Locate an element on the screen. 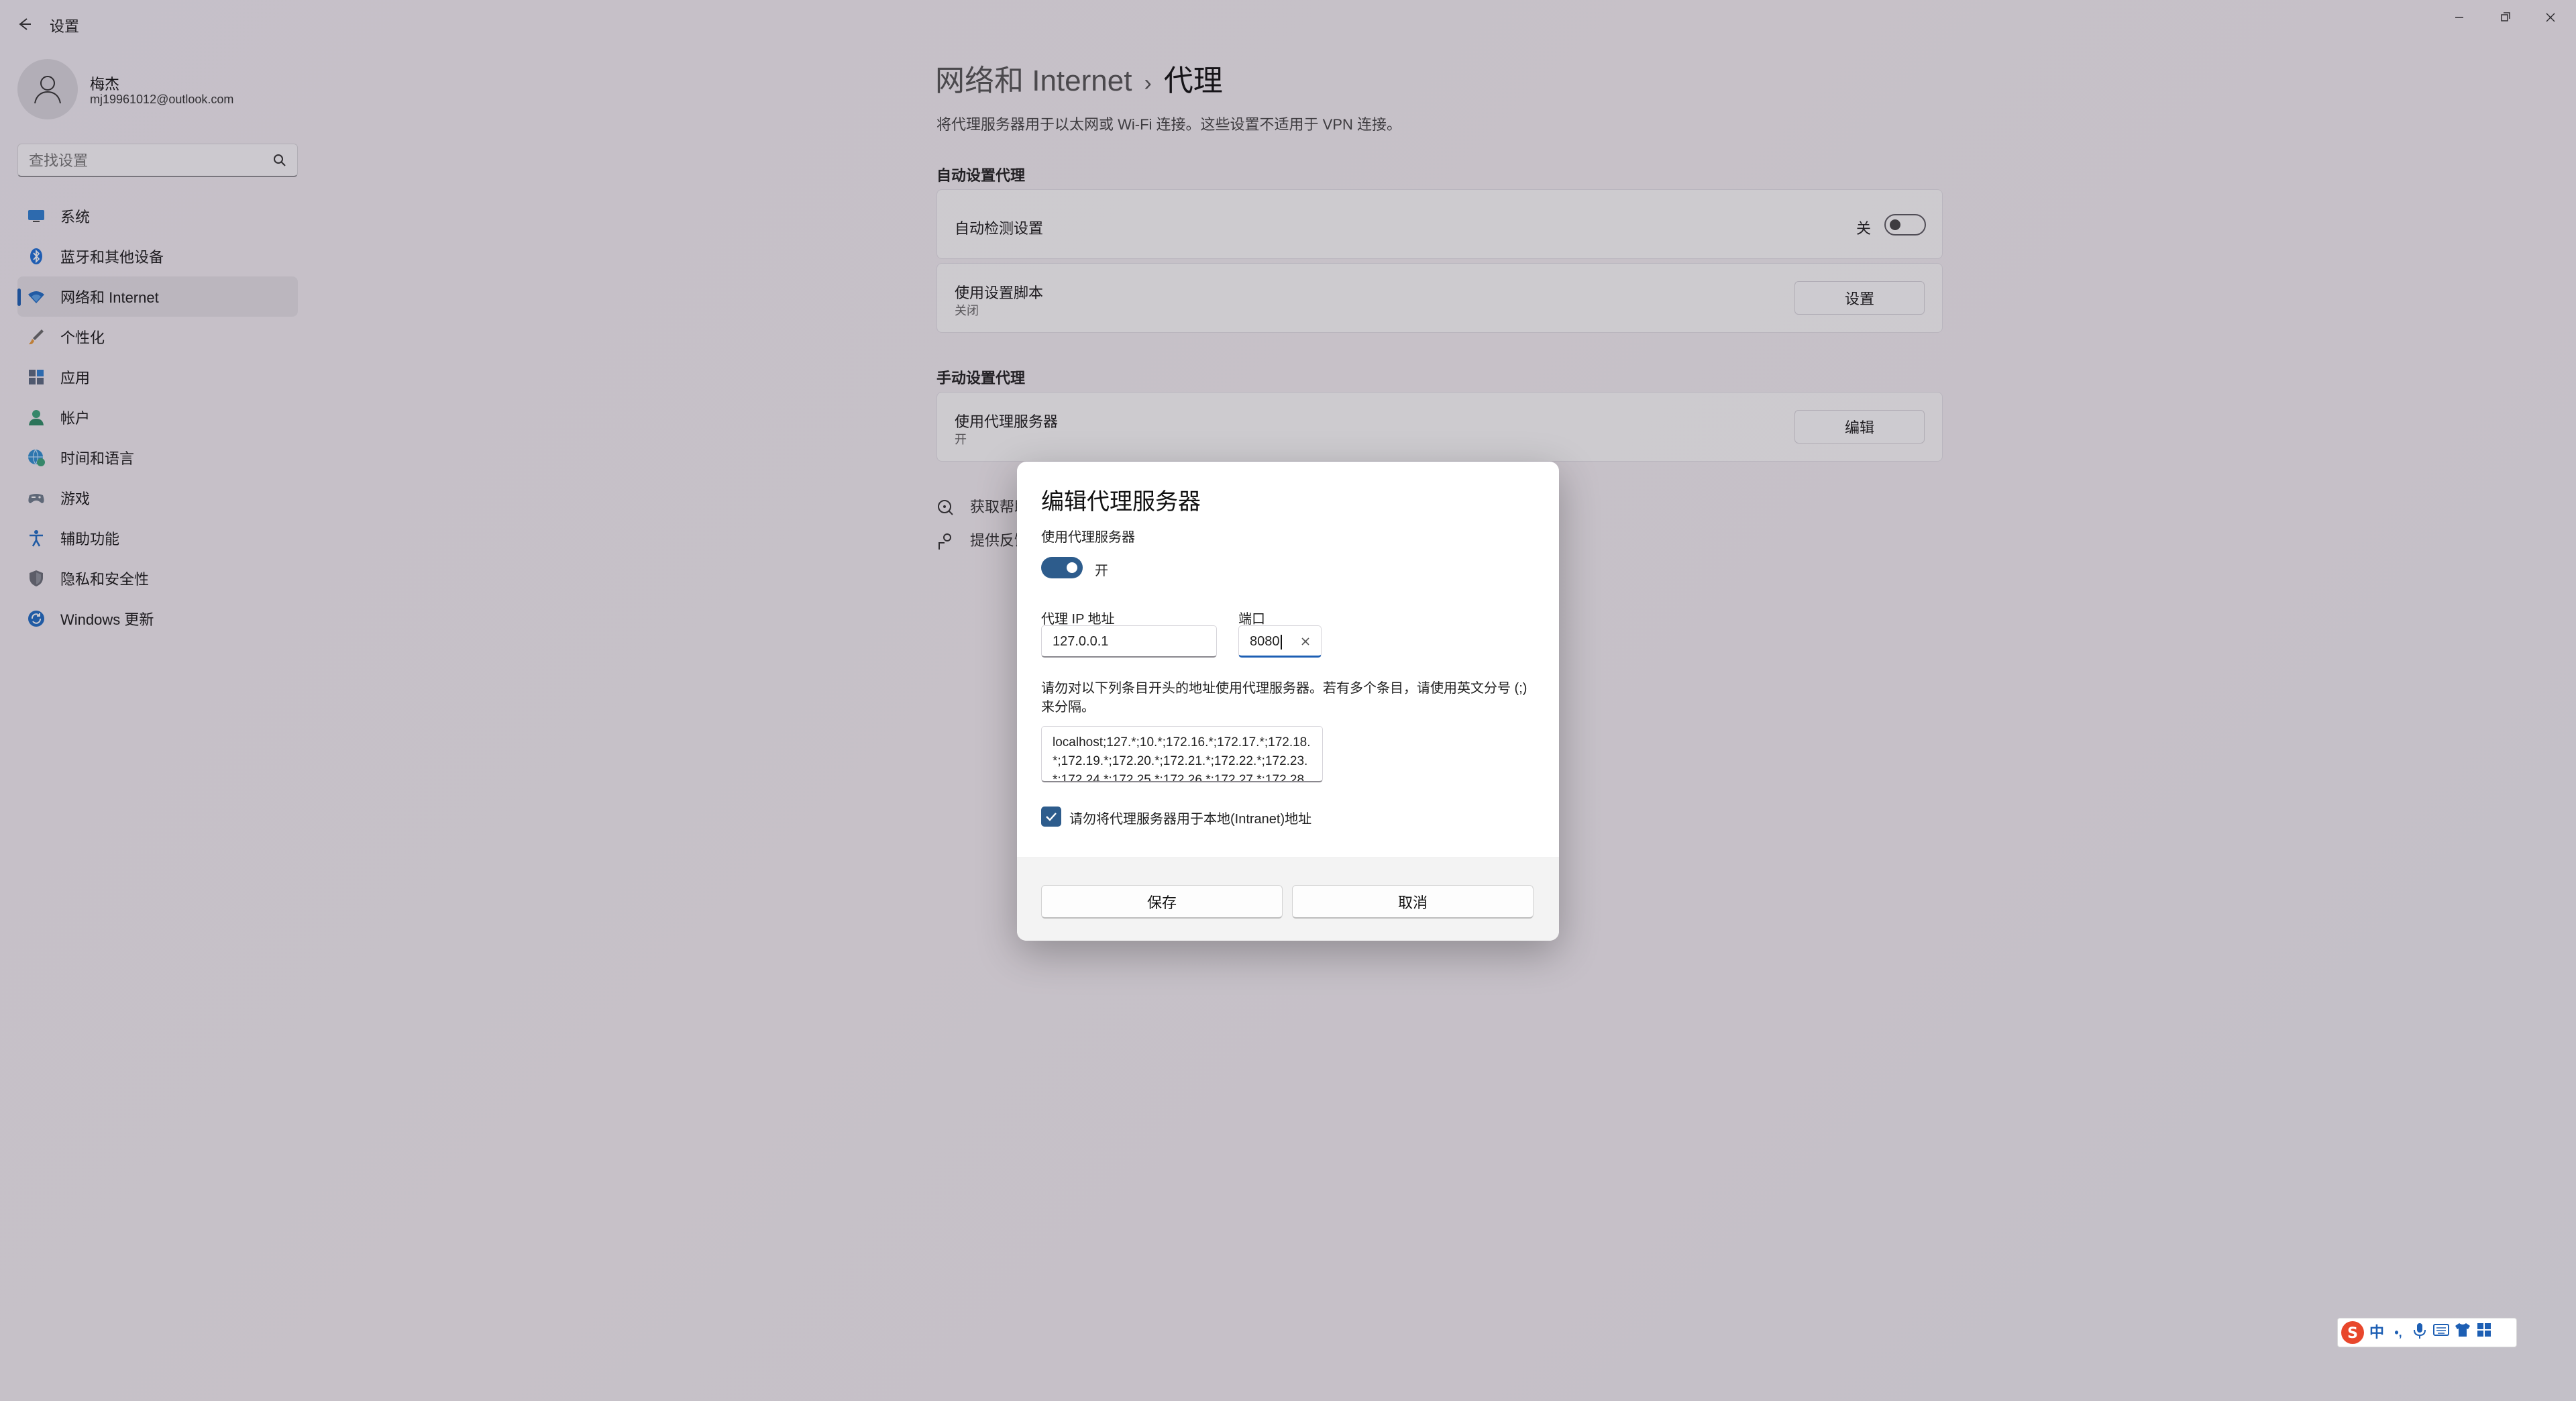 This screenshot has width=2576, height=1401. close-icon is located at coordinates (1305, 641).